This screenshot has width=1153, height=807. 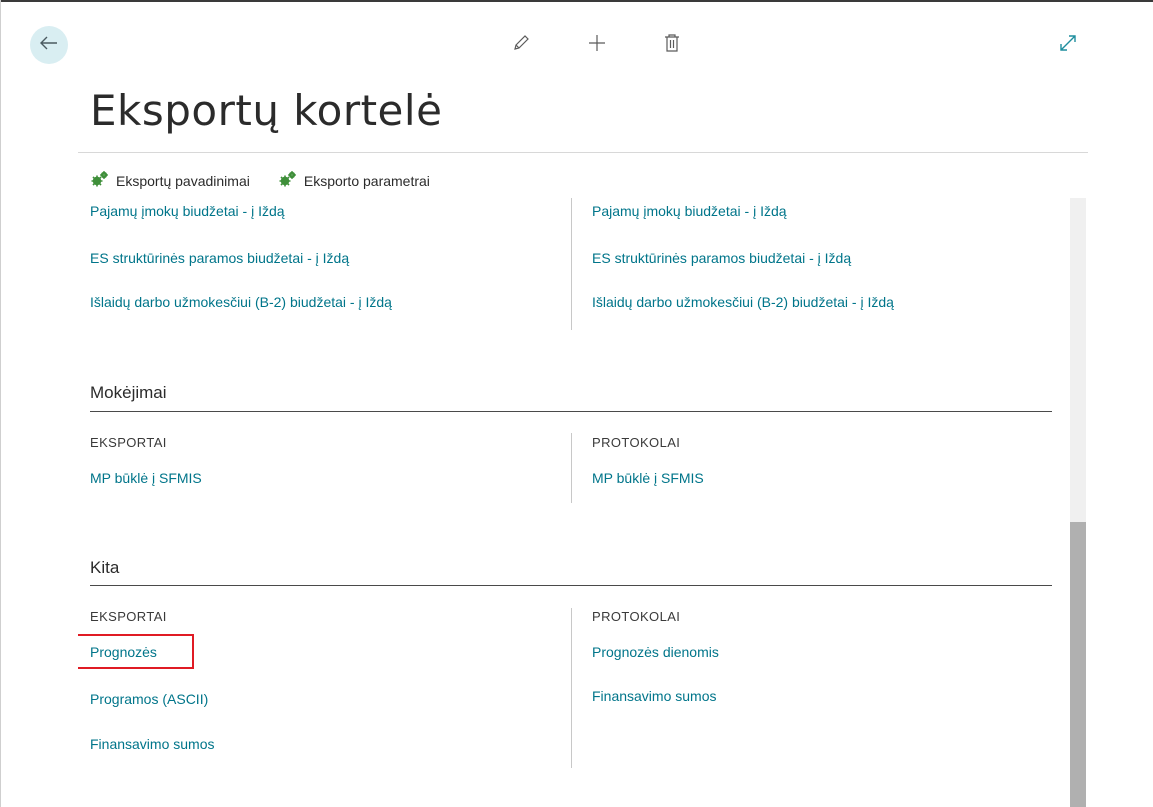 What do you see at coordinates (183, 180) in the screenshot?
I see `export-names-label: Eksportų pavadinimai` at bounding box center [183, 180].